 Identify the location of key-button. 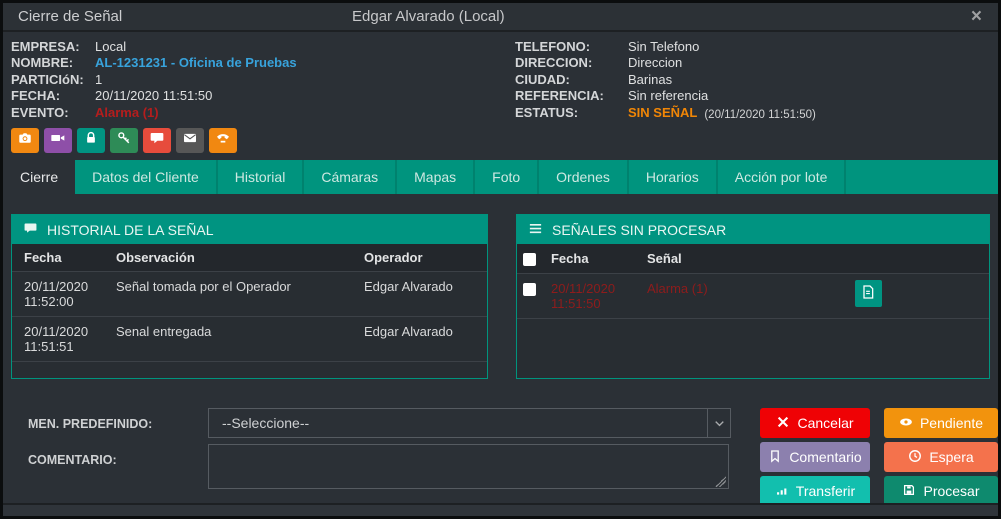
(124, 141).